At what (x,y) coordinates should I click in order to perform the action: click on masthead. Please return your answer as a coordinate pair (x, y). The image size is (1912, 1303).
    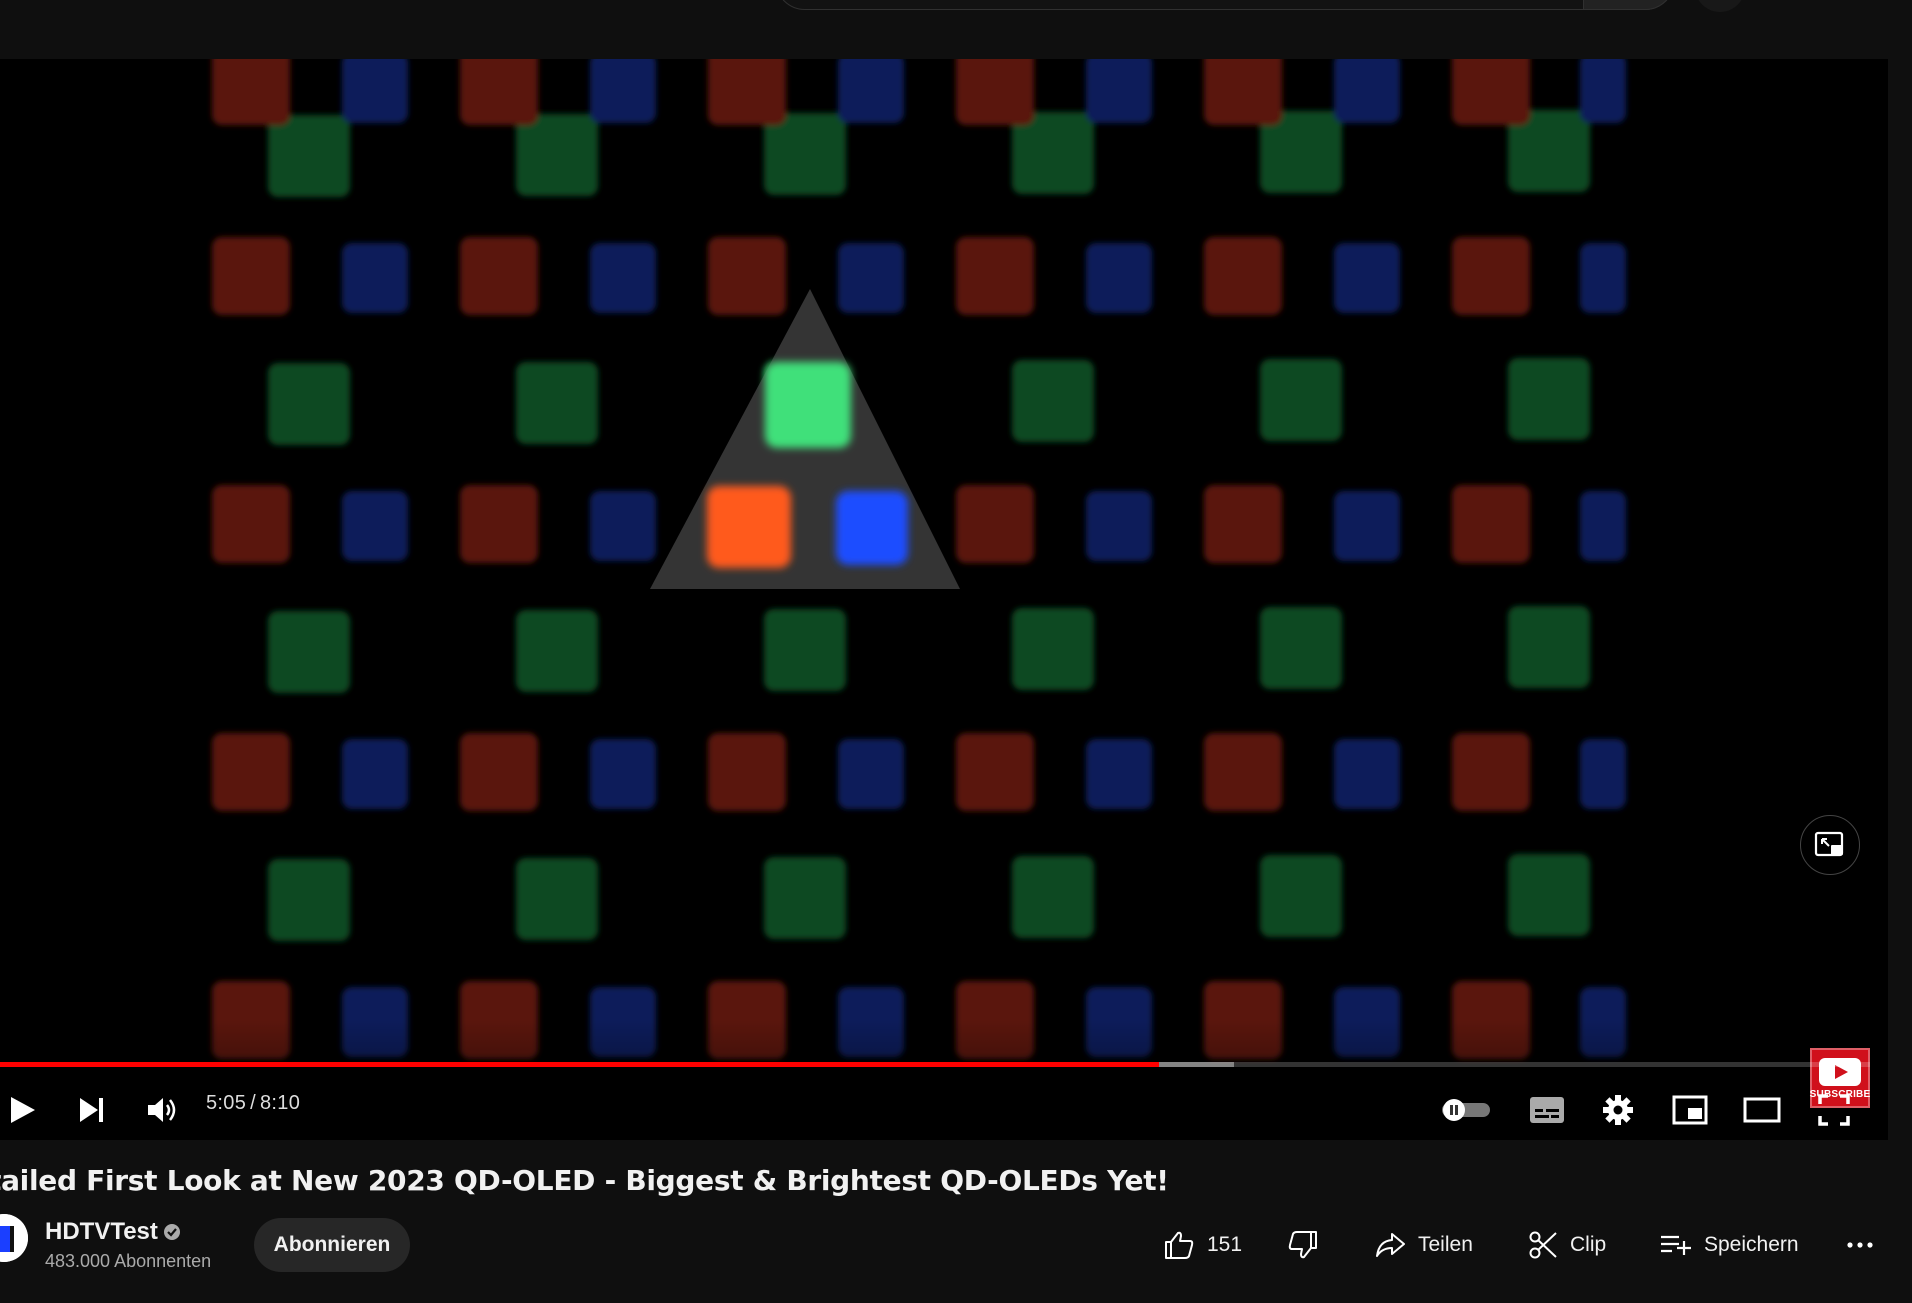
    Looking at the image, I should click on (956, 29).